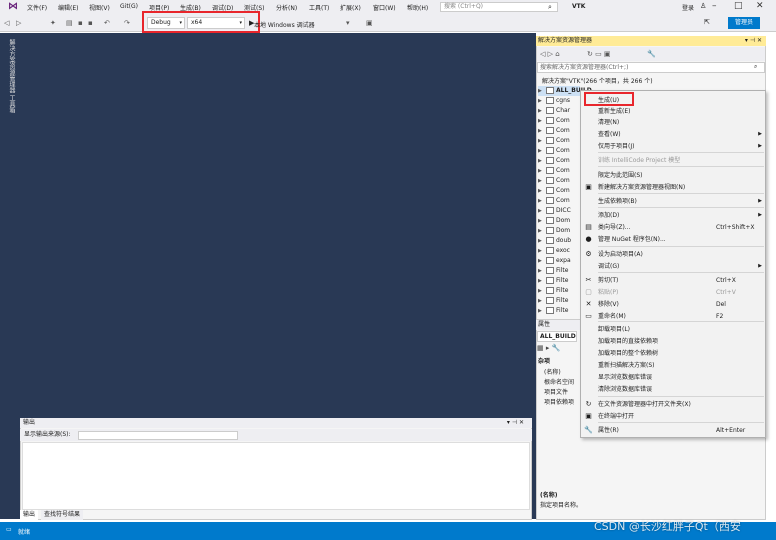 The width and height of the screenshot is (776, 540). Describe the element at coordinates (673, 280) in the screenshot. I see `context-menu-item: ✂ 剪切(T) Ctrl+X` at that location.